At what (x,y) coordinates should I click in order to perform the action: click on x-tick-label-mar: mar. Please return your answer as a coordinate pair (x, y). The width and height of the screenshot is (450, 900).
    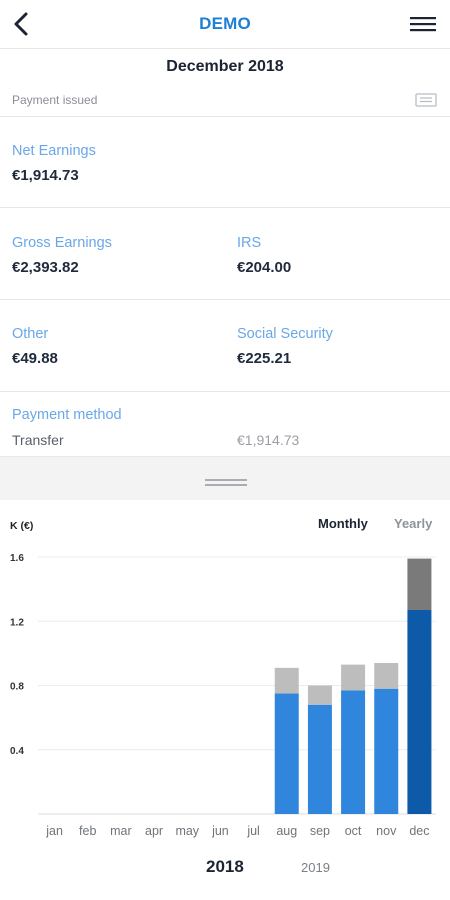
    Looking at the image, I should click on (121, 831).